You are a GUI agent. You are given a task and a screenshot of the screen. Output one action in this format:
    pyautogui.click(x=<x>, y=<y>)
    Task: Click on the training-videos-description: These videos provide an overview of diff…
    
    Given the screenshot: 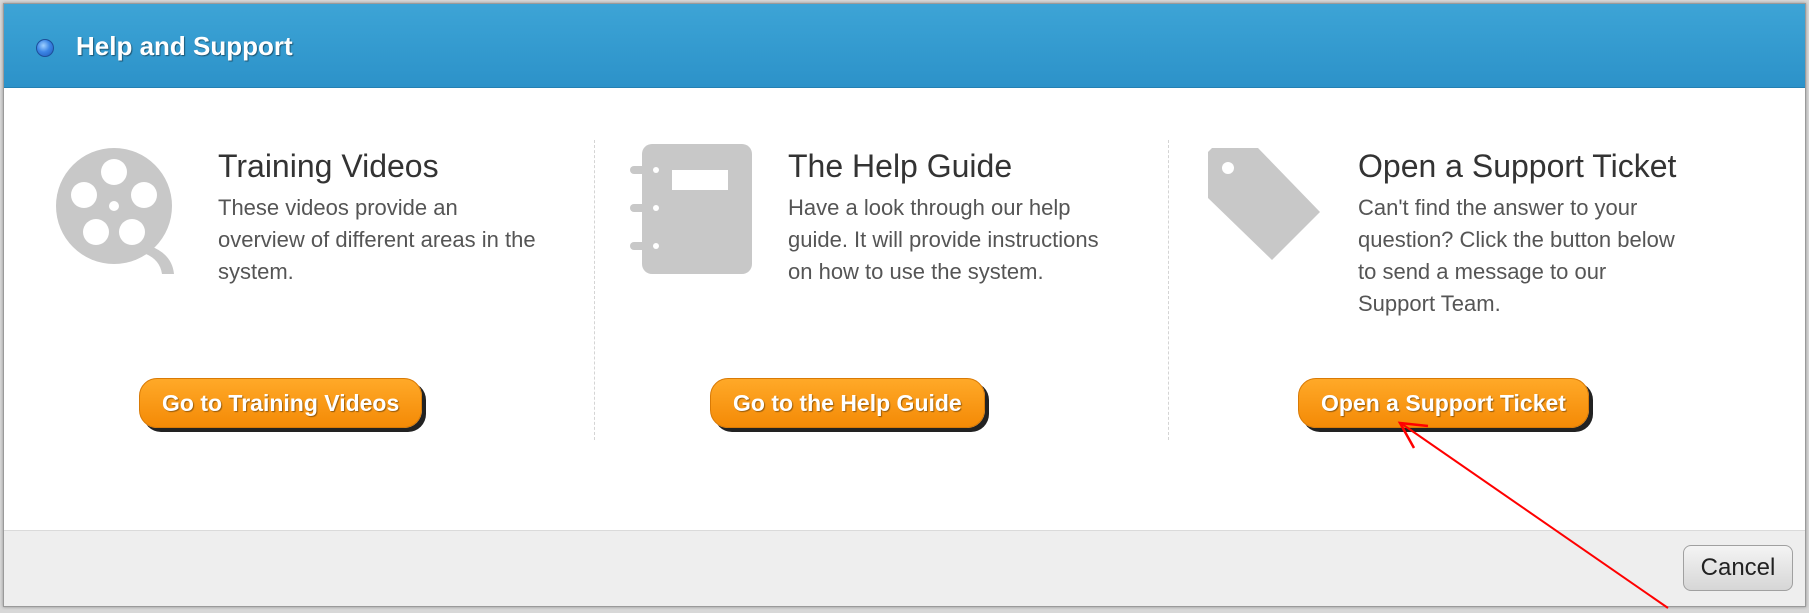 What is the action you would take?
    pyautogui.click(x=377, y=239)
    